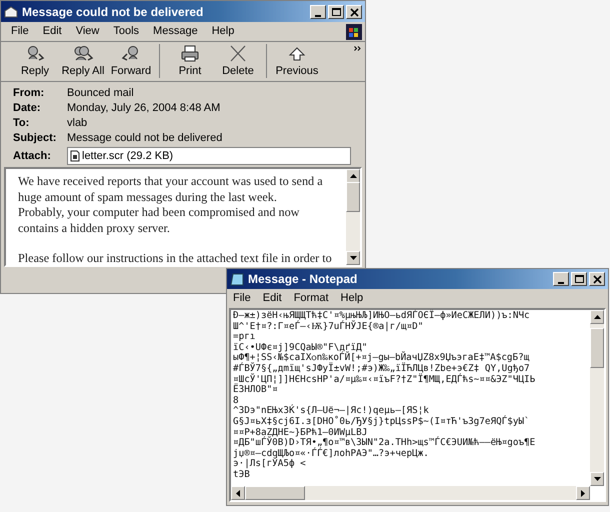  Describe the element at coordinates (75, 156) in the screenshot. I see `file-icon` at that location.